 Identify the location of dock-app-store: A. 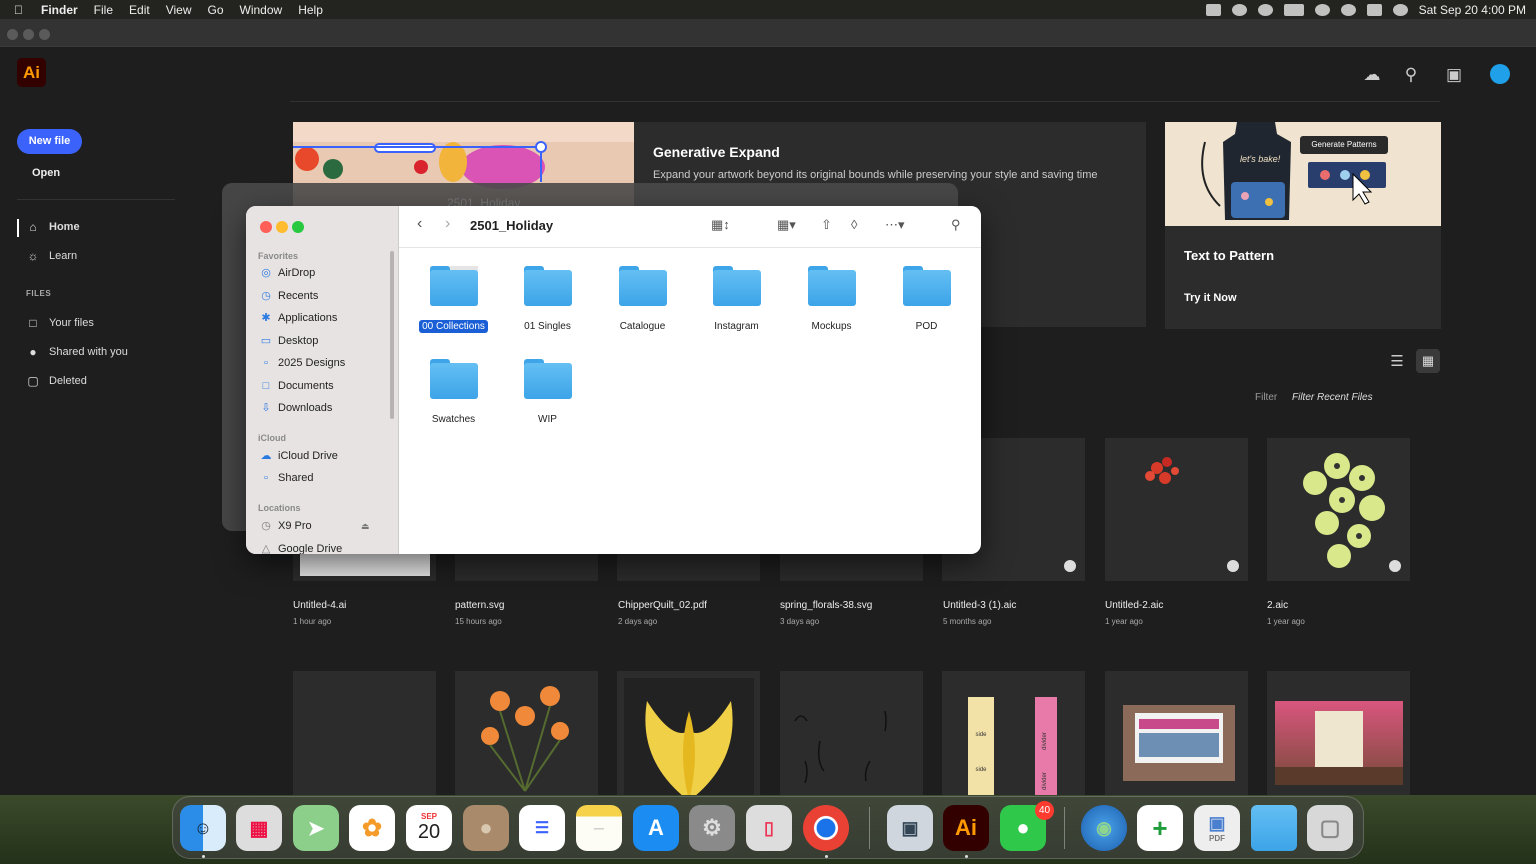
(656, 828).